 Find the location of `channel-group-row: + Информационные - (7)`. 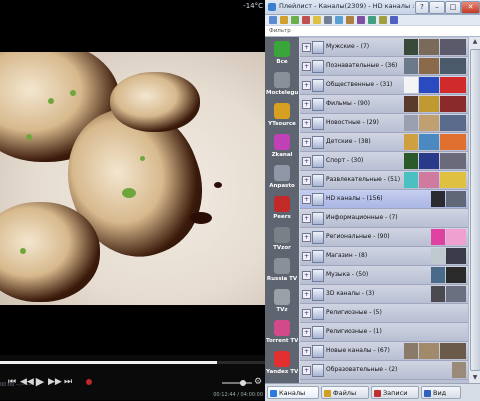

channel-group-row: + Информационные - (7) is located at coordinates (384, 218).